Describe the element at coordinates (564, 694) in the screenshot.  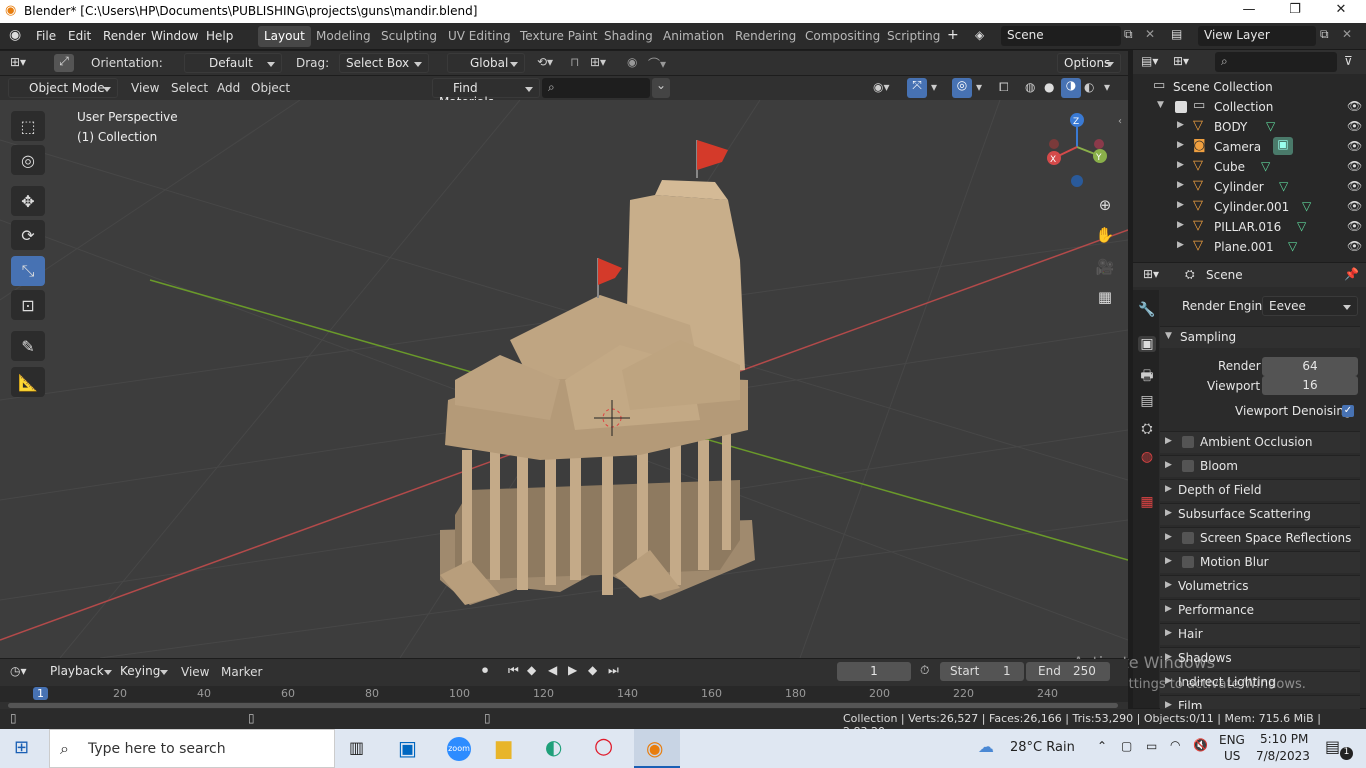
I see `timeline-ruler: 1 20 40 60 80 100 120 140 160 180 200 220 240` at that location.